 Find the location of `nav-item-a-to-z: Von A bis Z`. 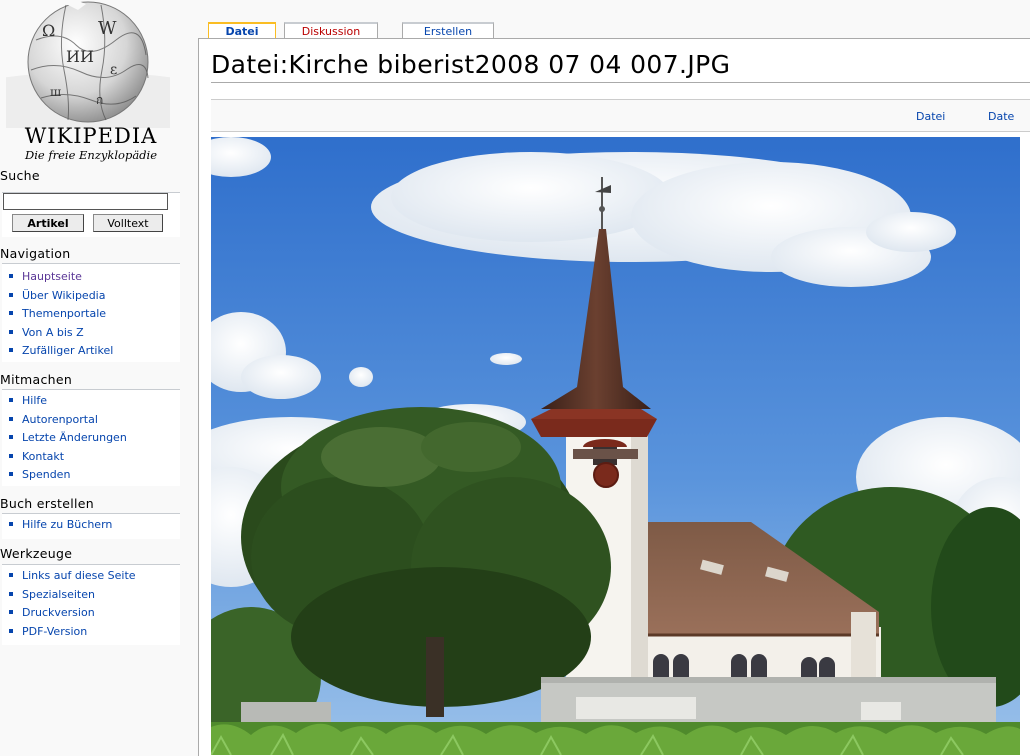

nav-item-a-to-z: Von A bis Z is located at coordinates (91, 333).